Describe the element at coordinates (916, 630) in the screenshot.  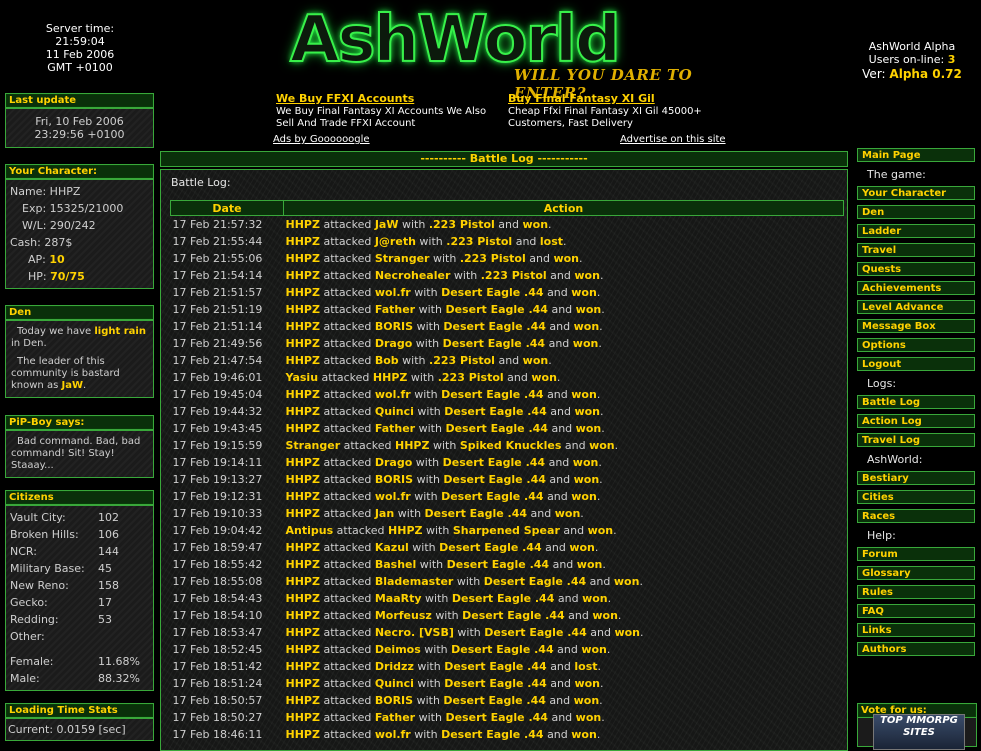
I see `nav-item-links: Links` at that location.